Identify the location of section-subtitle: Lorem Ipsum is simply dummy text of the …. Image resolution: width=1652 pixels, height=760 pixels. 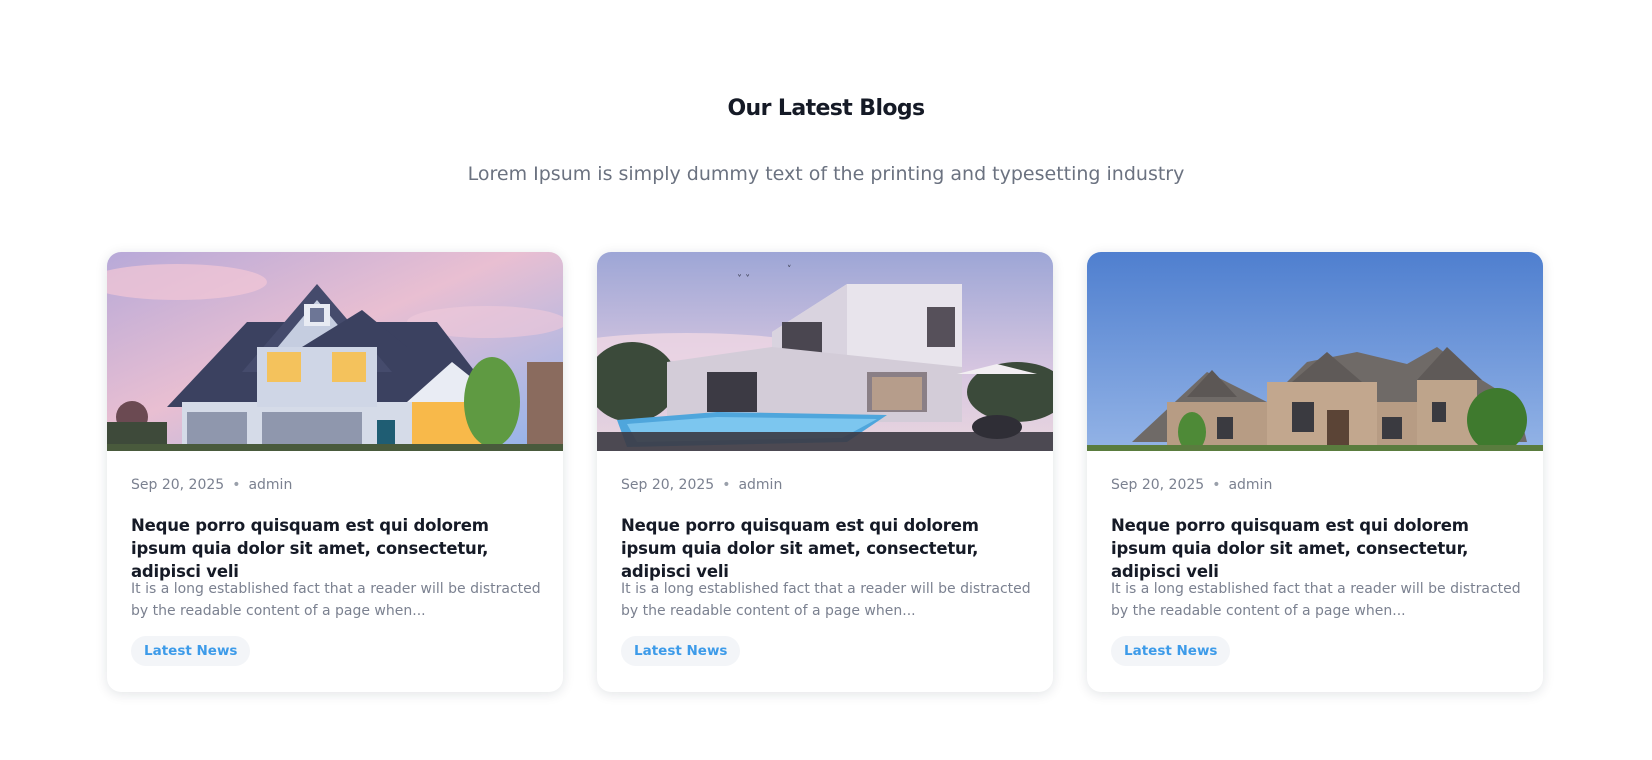
(826, 174).